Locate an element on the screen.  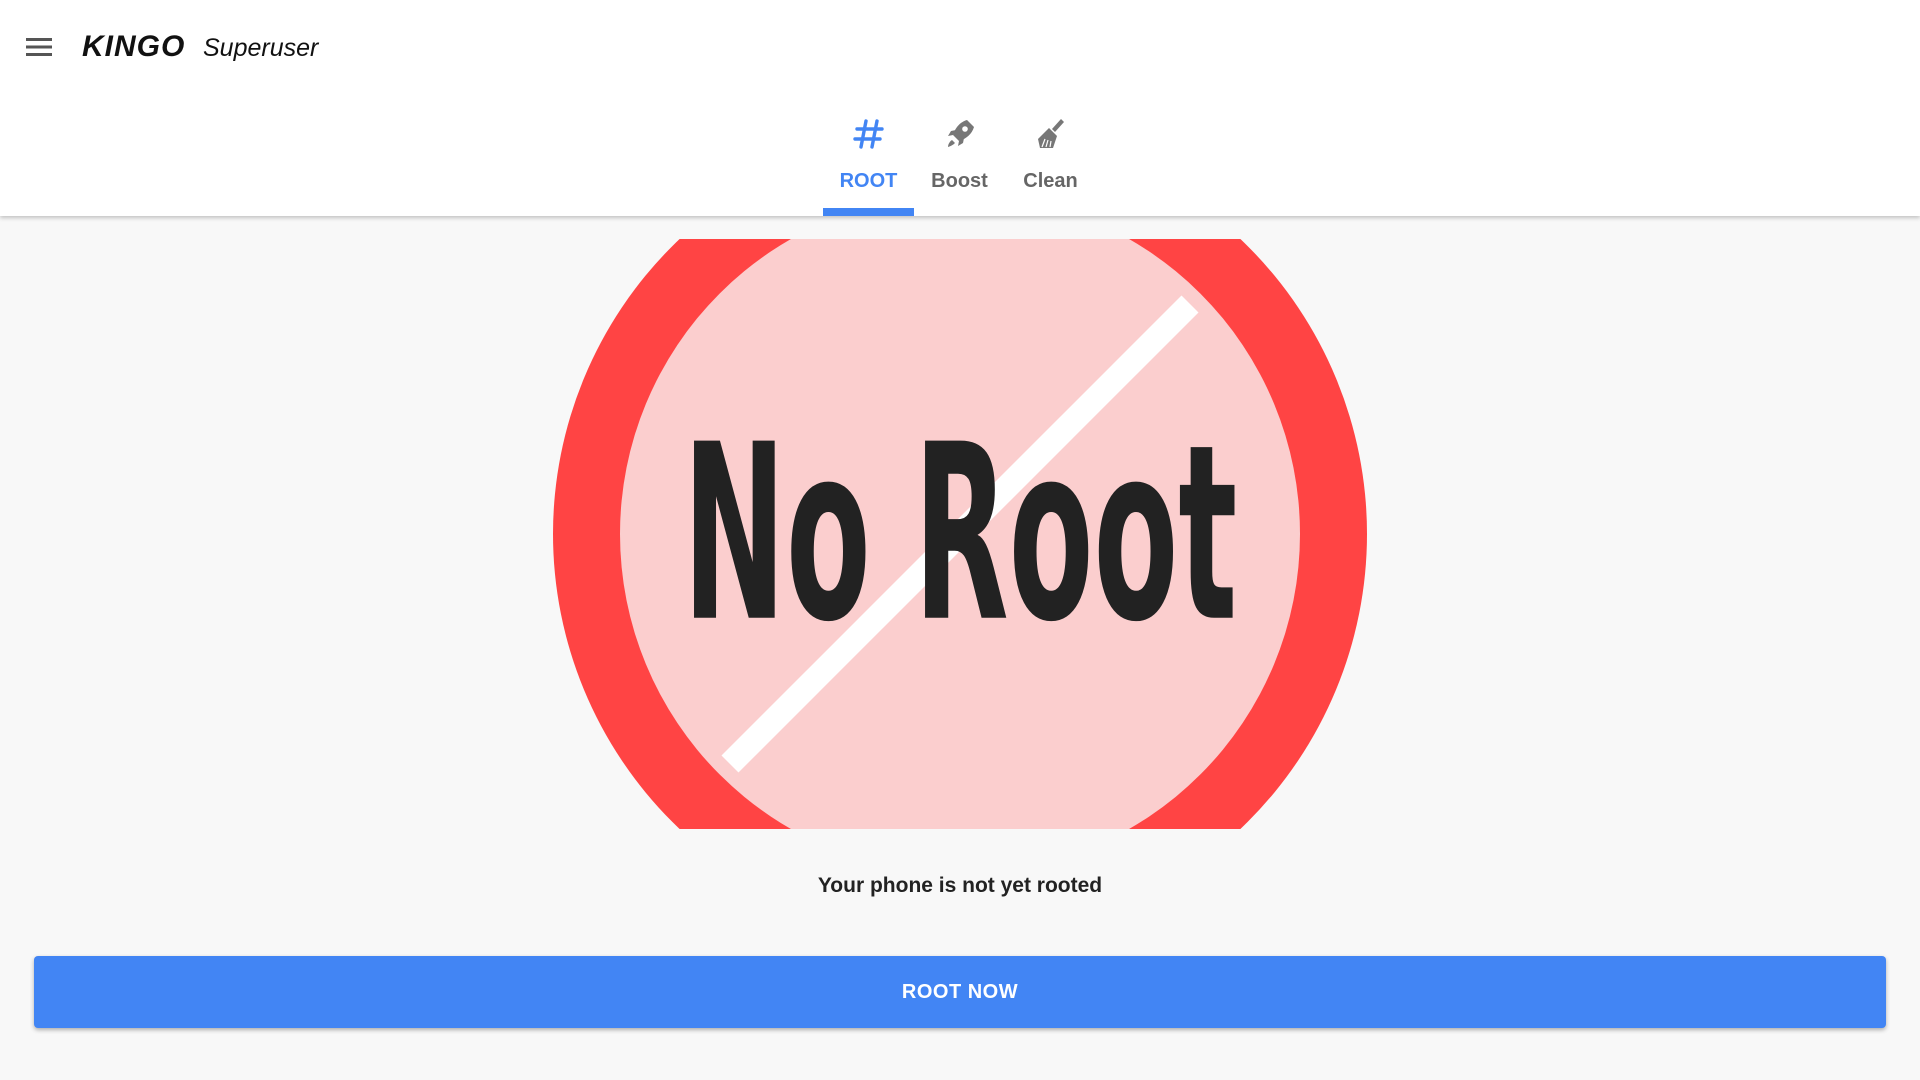
tab-clean: Clean is located at coordinates (1050, 163).